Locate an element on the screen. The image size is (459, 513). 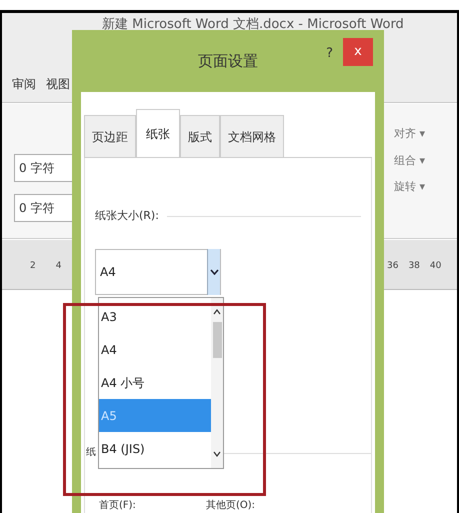
scrollbar is located at coordinates (217, 383).